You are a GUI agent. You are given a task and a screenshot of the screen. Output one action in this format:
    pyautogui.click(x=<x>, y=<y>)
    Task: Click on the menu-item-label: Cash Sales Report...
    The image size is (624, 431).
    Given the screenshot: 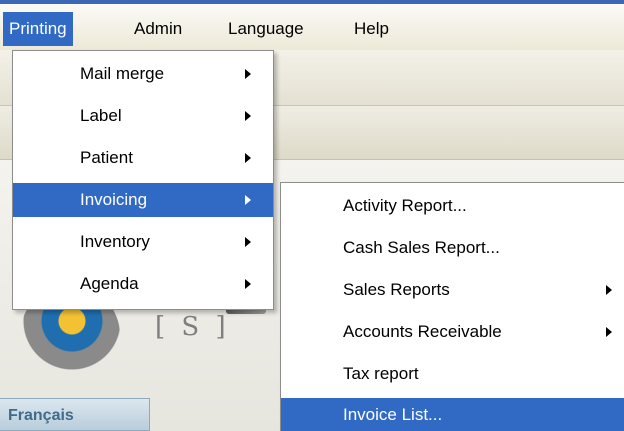 What is the action you would take?
    pyautogui.click(x=421, y=247)
    